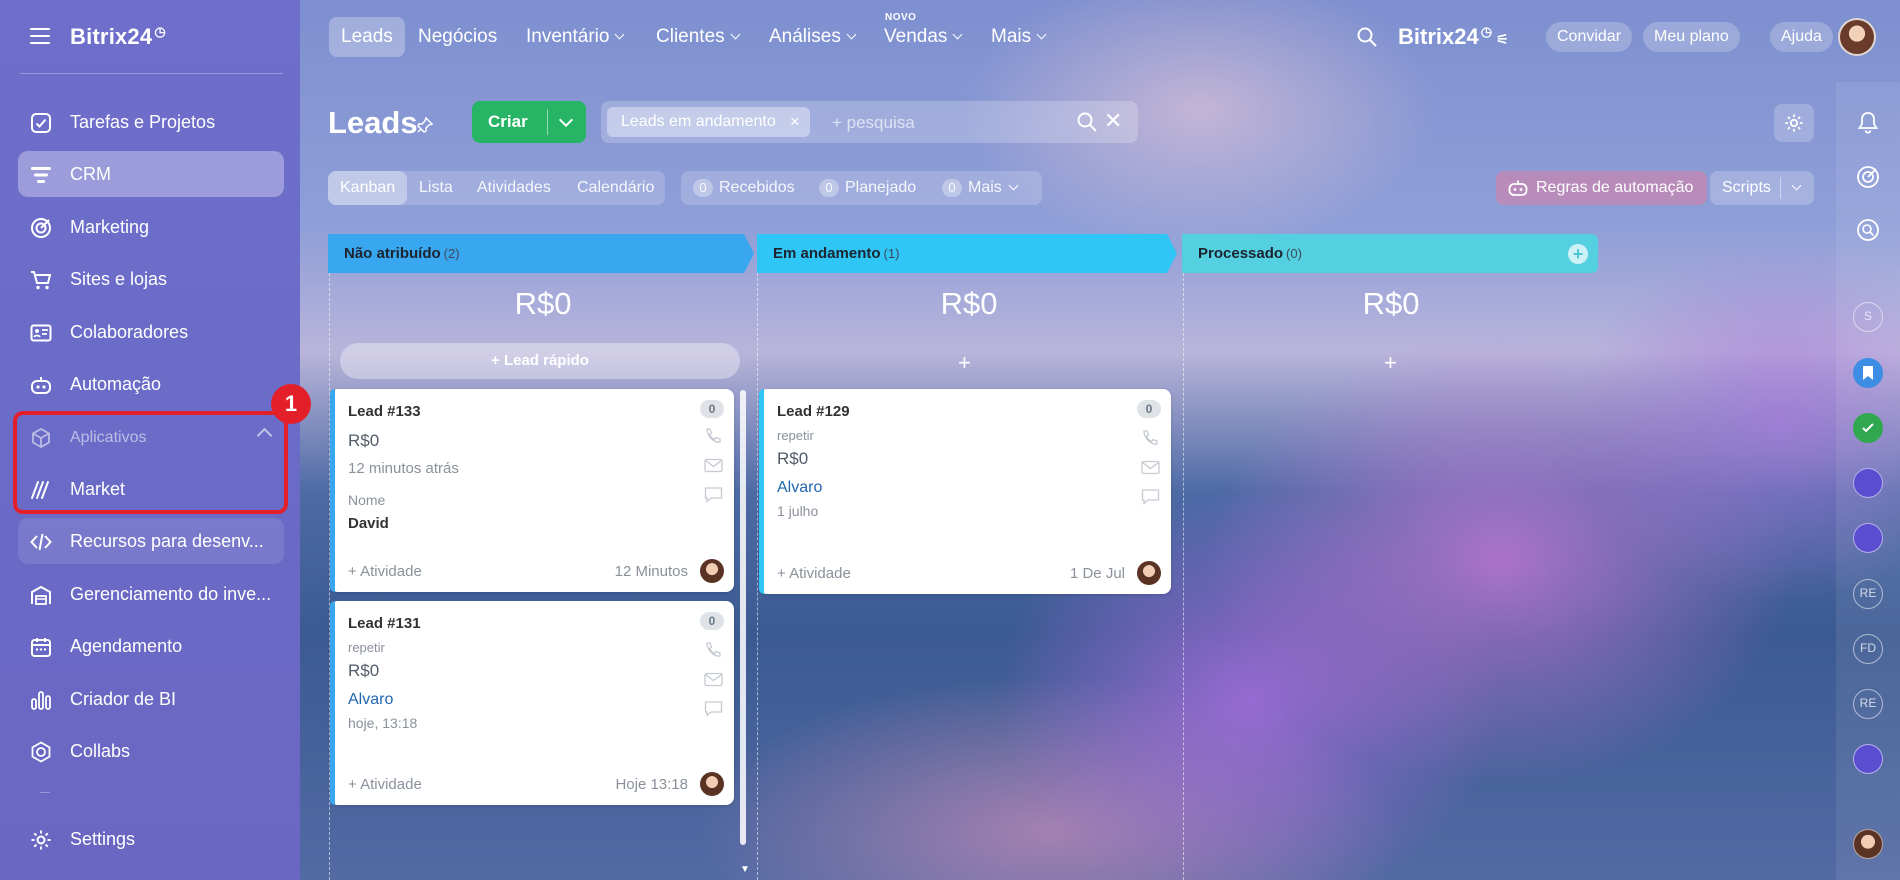  Describe the element at coordinates (813, 37) in the screenshot. I see `tab-analytics: Análises` at that location.